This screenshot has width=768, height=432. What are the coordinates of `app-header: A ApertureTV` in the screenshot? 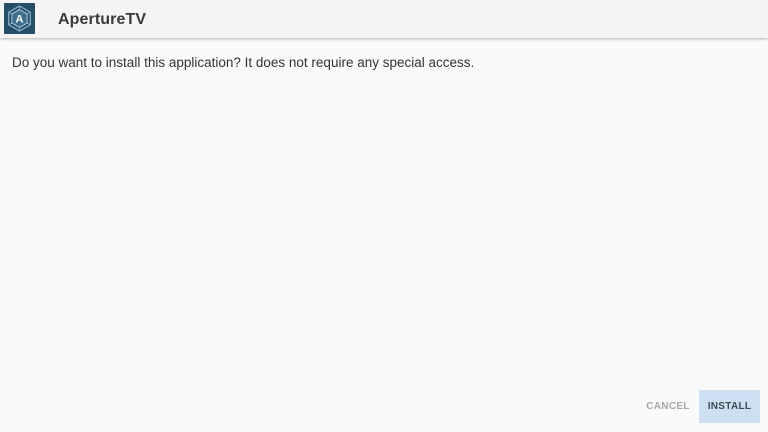 It's located at (384, 19).